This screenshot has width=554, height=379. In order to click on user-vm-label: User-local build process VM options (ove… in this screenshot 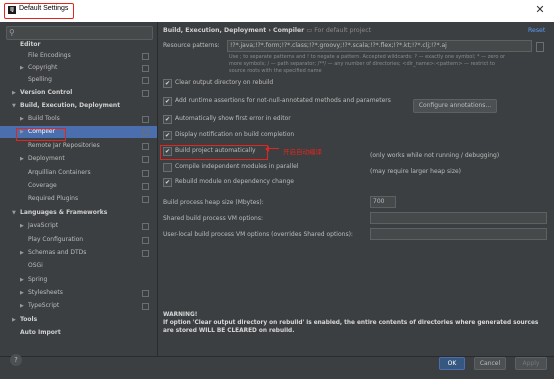, I will do `click(258, 234)`.